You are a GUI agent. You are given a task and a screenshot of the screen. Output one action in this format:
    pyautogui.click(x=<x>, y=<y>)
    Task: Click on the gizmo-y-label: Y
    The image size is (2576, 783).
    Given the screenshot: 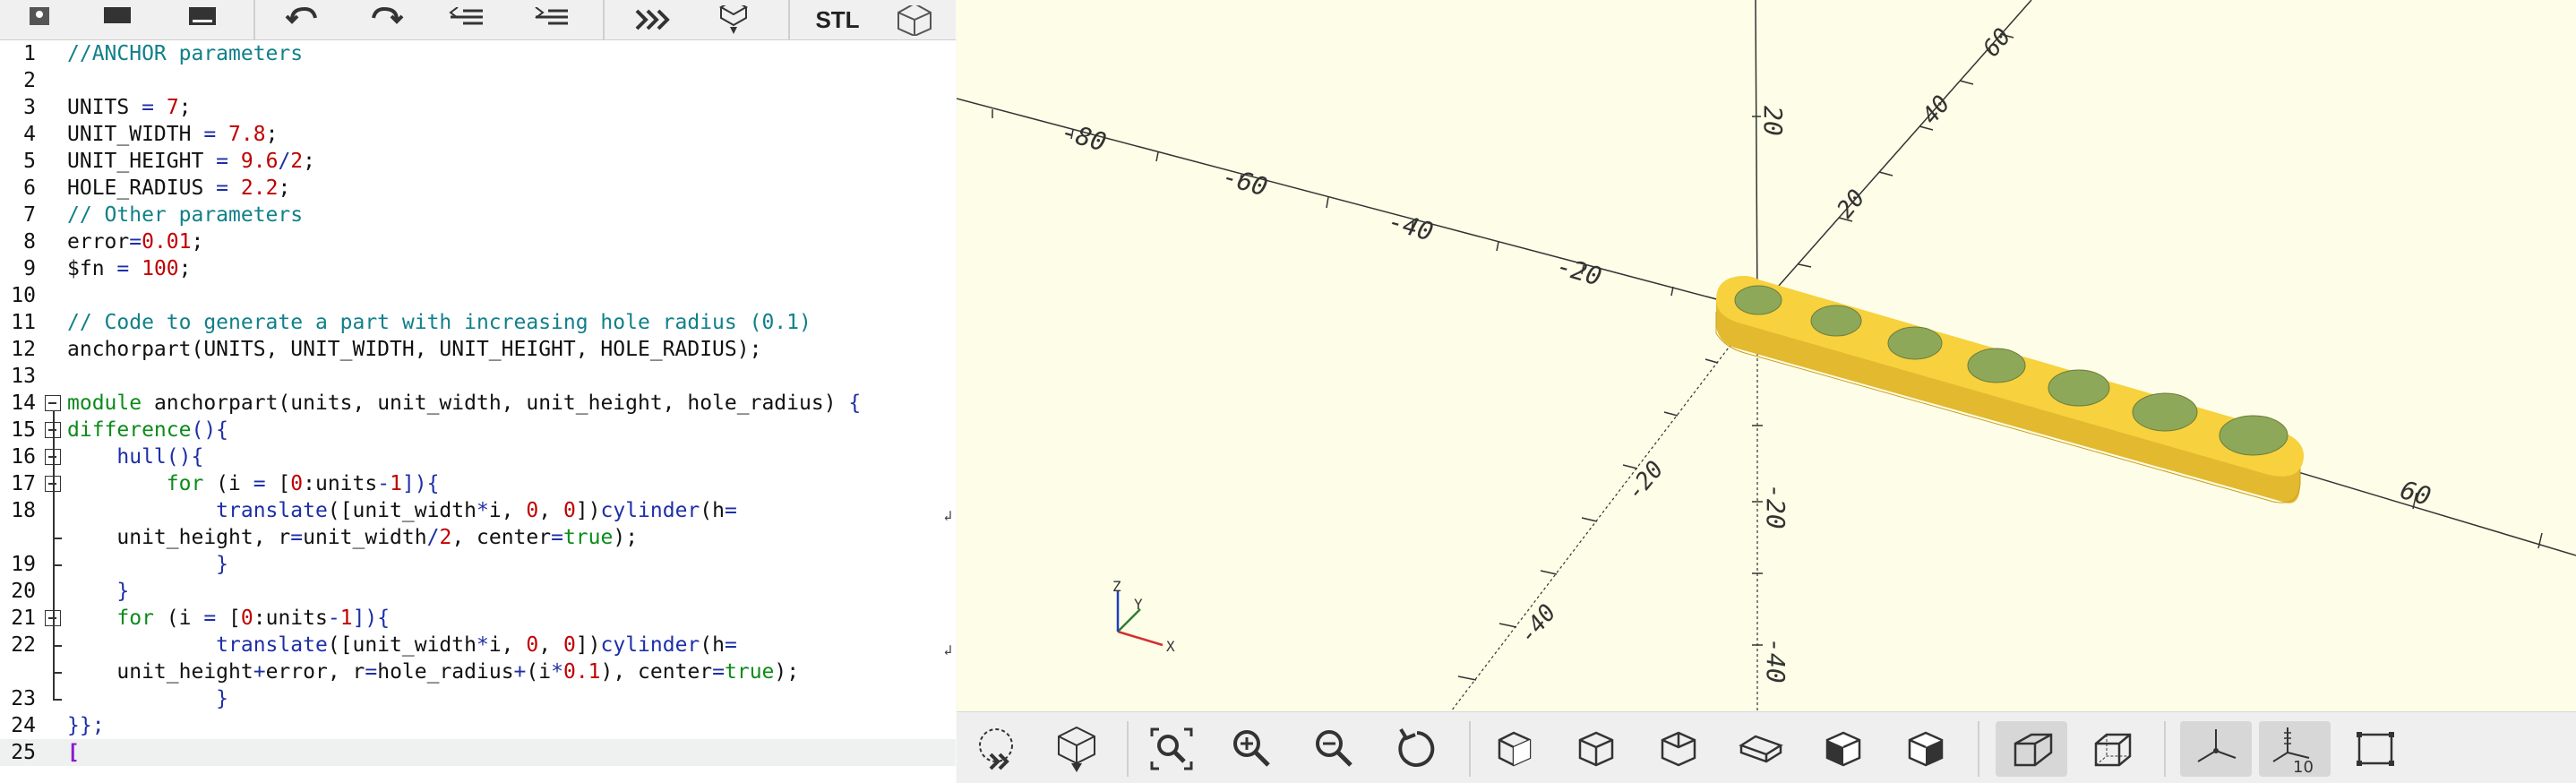 What is the action you would take?
    pyautogui.click(x=1138, y=604)
    